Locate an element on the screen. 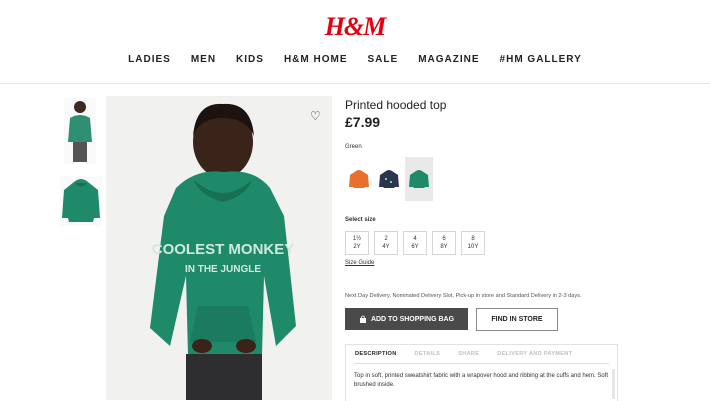 The width and height of the screenshot is (710, 401). thumbnail-hoodie is located at coordinates (81, 201).